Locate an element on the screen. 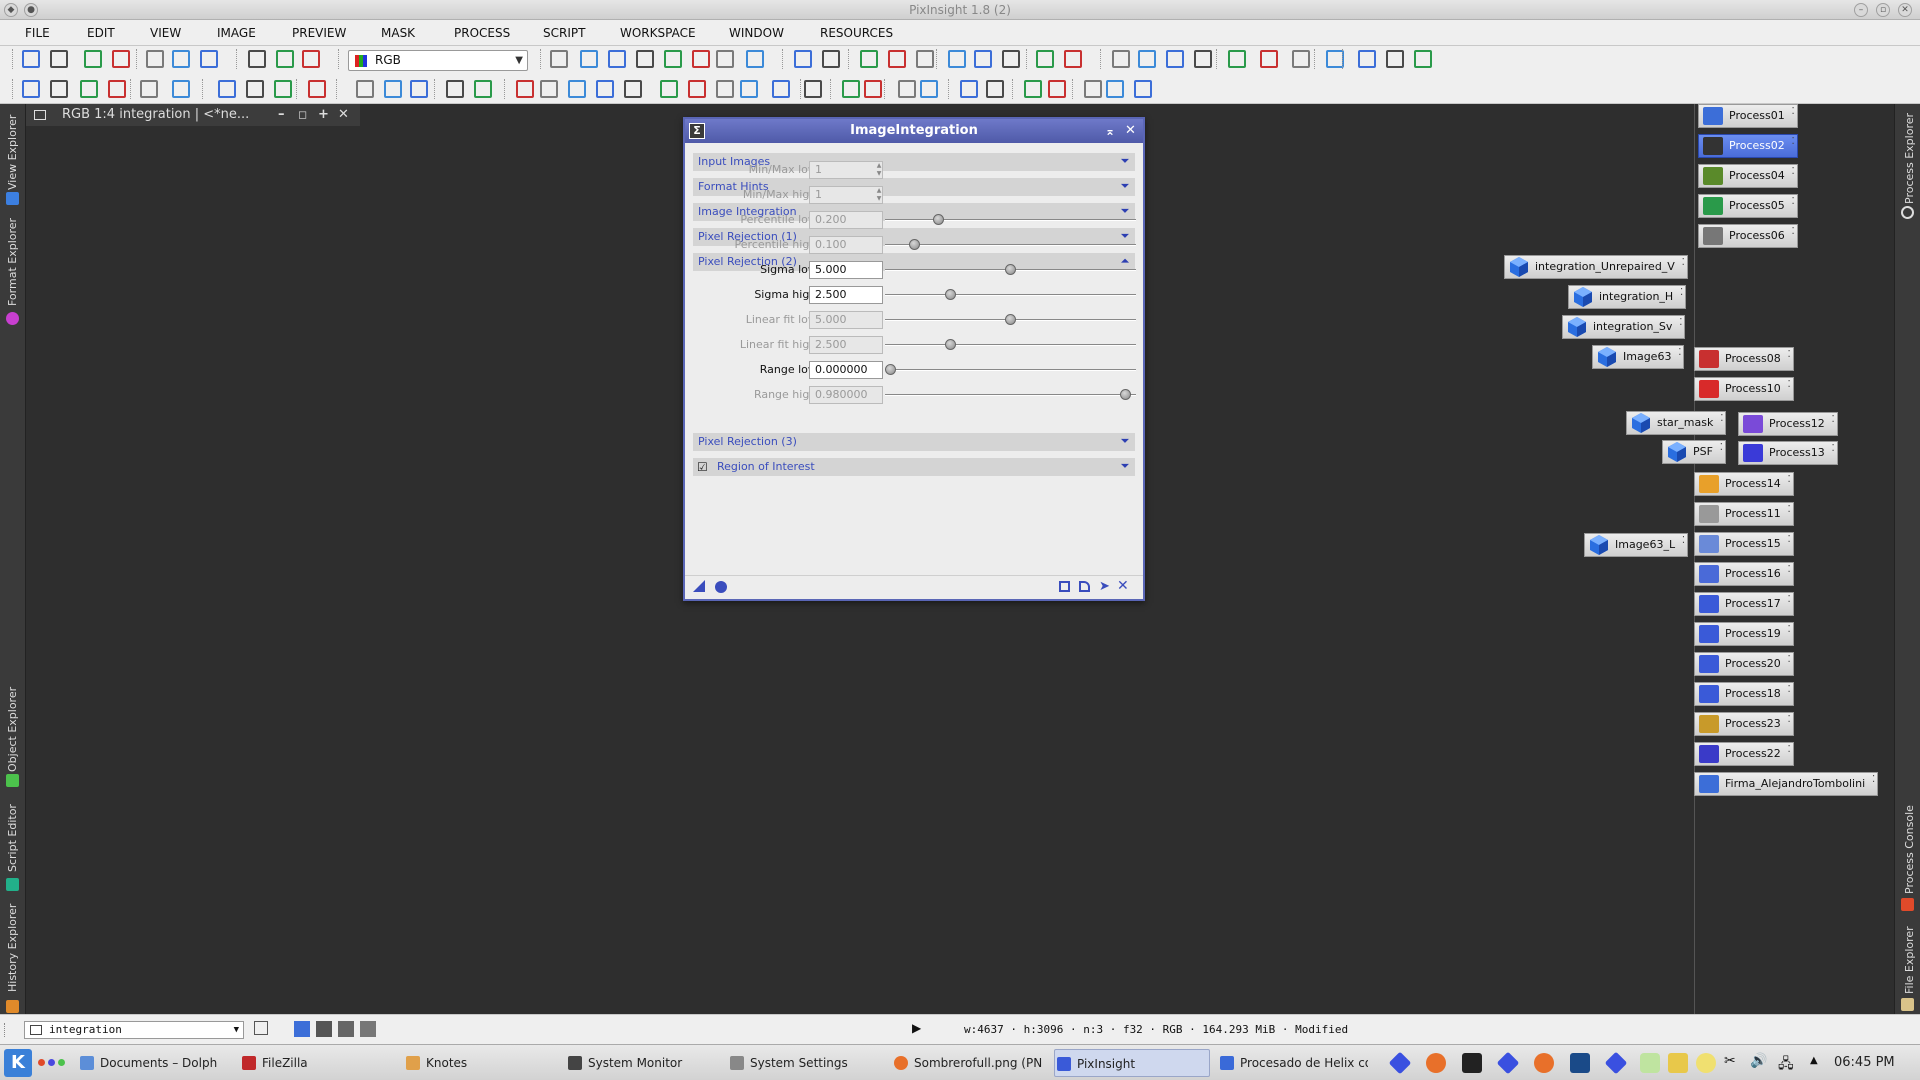 The height and width of the screenshot is (1080, 1920). sigma-high-field: 2.500 is located at coordinates (846, 295).